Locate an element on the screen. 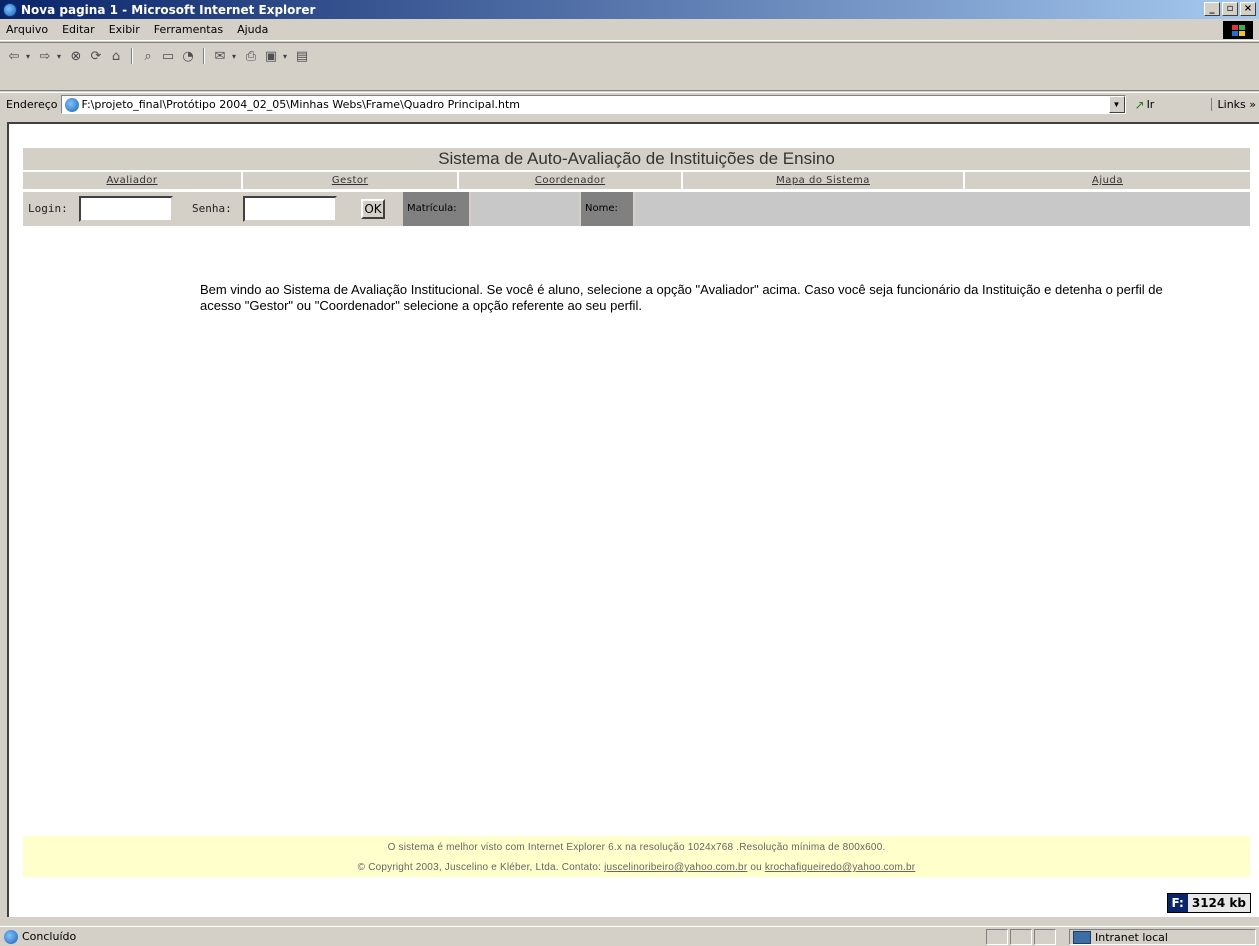  links-button: Links » is located at coordinates (1233, 104).